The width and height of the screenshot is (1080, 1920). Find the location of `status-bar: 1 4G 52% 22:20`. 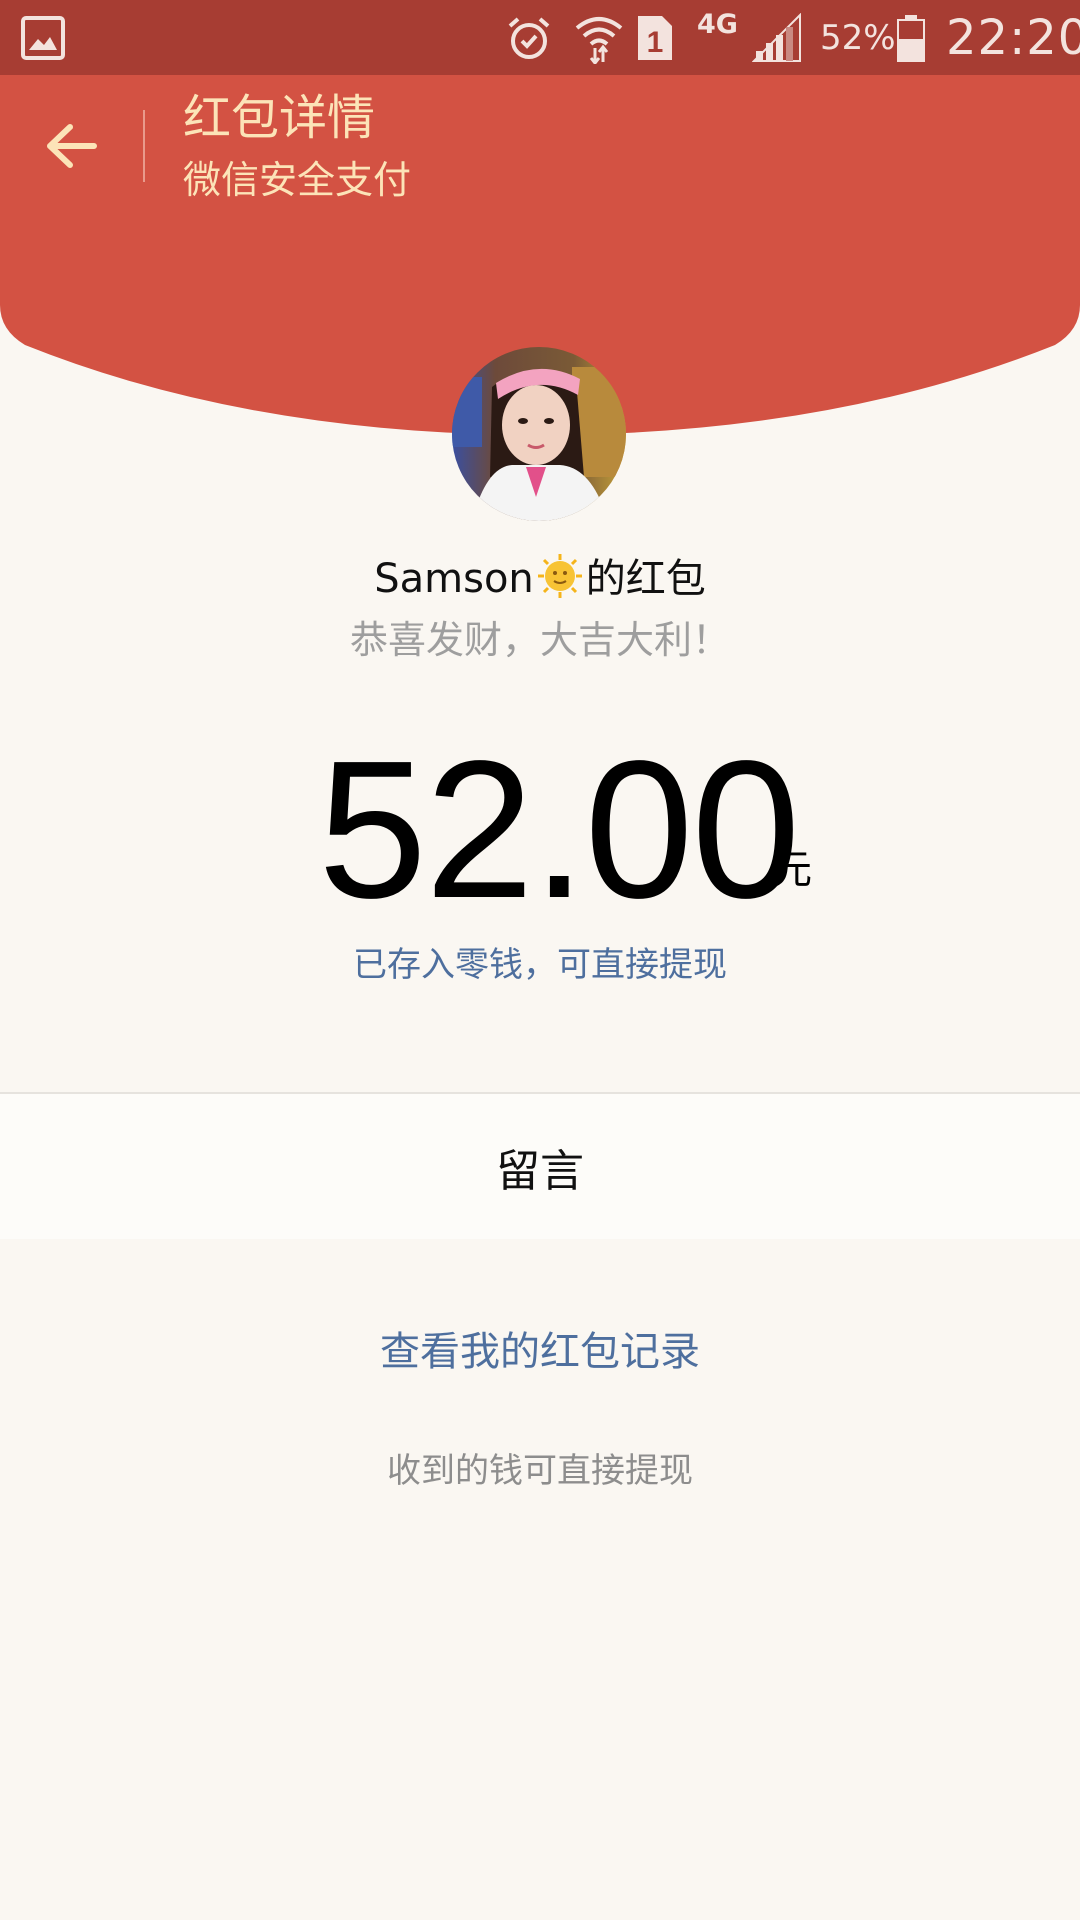

status-bar: 1 4G 52% 22:20 is located at coordinates (540, 37).